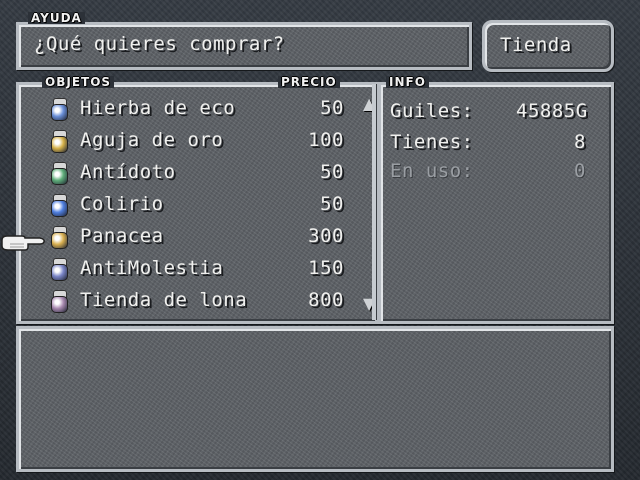 This screenshot has width=640, height=480. Describe the element at coordinates (580, 142) in the screenshot. I see `have-value: 8` at that location.